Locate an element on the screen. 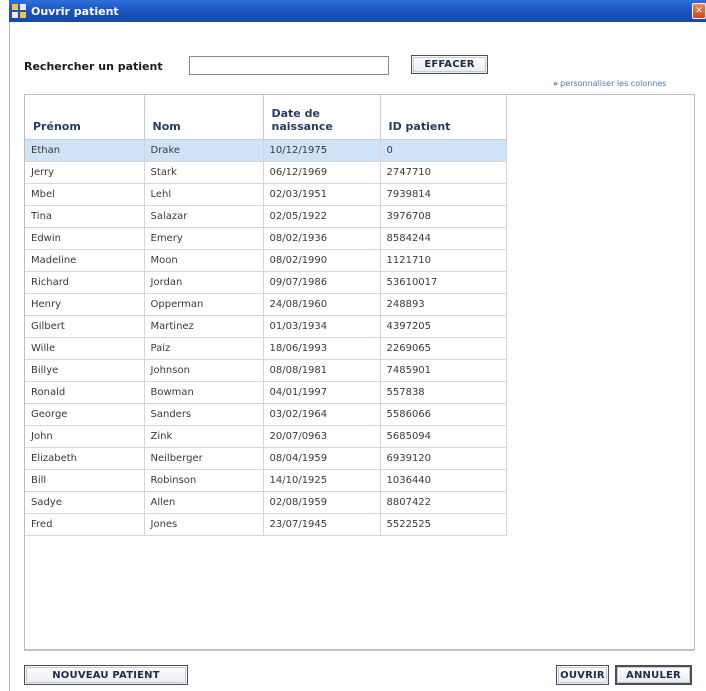 This screenshot has width=706, height=691. cell-last-name: Paiz is located at coordinates (204, 348).